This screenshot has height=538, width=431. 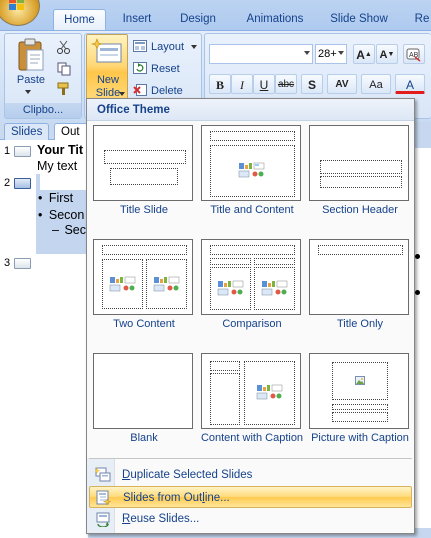 I want to click on tab-design: Design, so click(x=198, y=19).